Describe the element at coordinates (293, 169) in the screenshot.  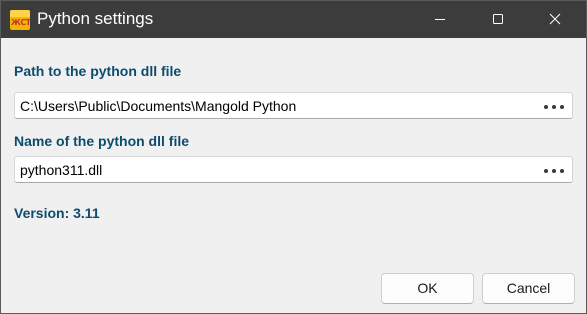
I see `dll-name-input: python311.dll` at that location.